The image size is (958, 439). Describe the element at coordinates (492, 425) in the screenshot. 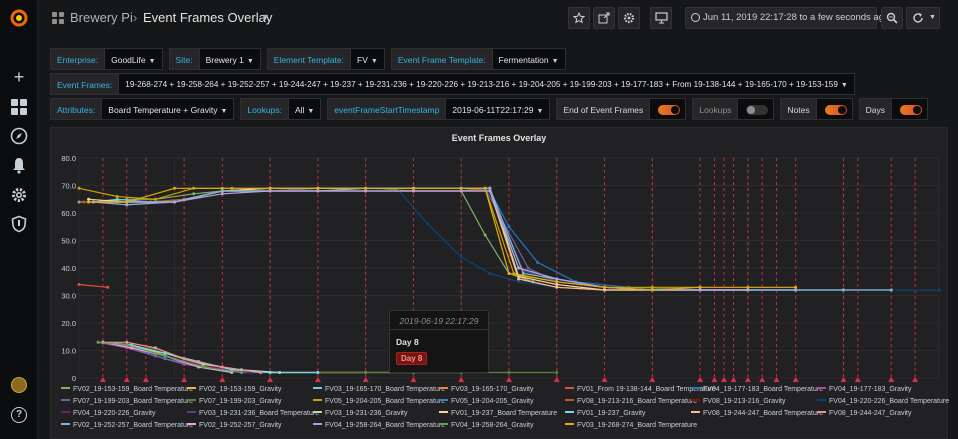

I see `legend-label: FV04_19-258-264_Gravity` at that location.